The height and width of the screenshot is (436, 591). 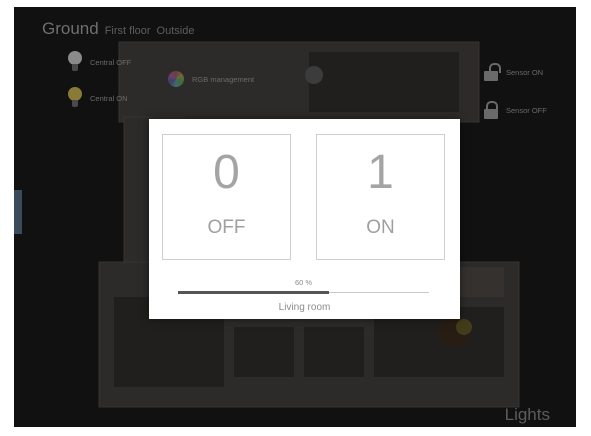 I want to click on off-value: 0, so click(x=226, y=172).